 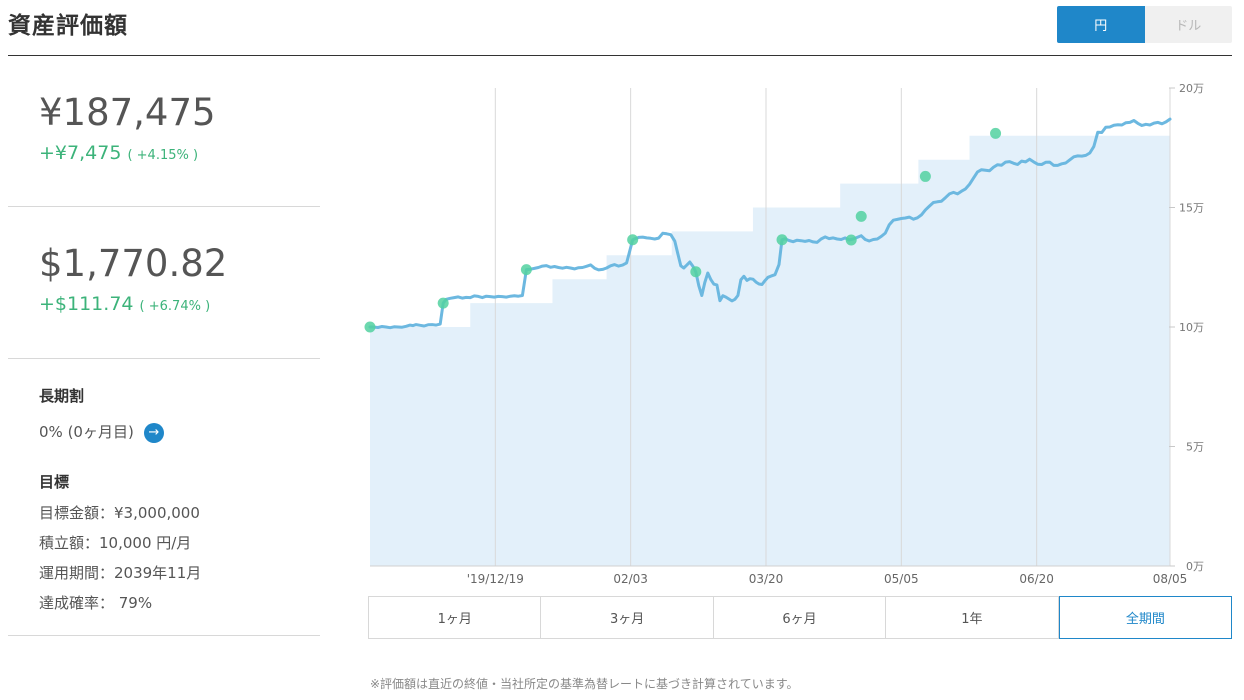 What do you see at coordinates (972, 617) in the screenshot?
I see `period-1y-button: 1年` at bounding box center [972, 617].